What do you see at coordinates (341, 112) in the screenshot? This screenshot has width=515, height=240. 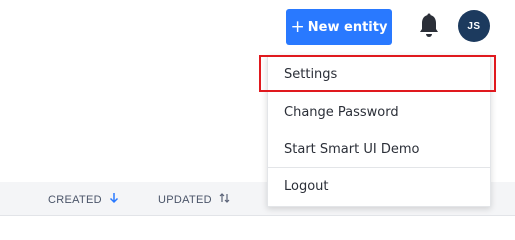 I see `menu-item-label: Change Password` at bounding box center [341, 112].